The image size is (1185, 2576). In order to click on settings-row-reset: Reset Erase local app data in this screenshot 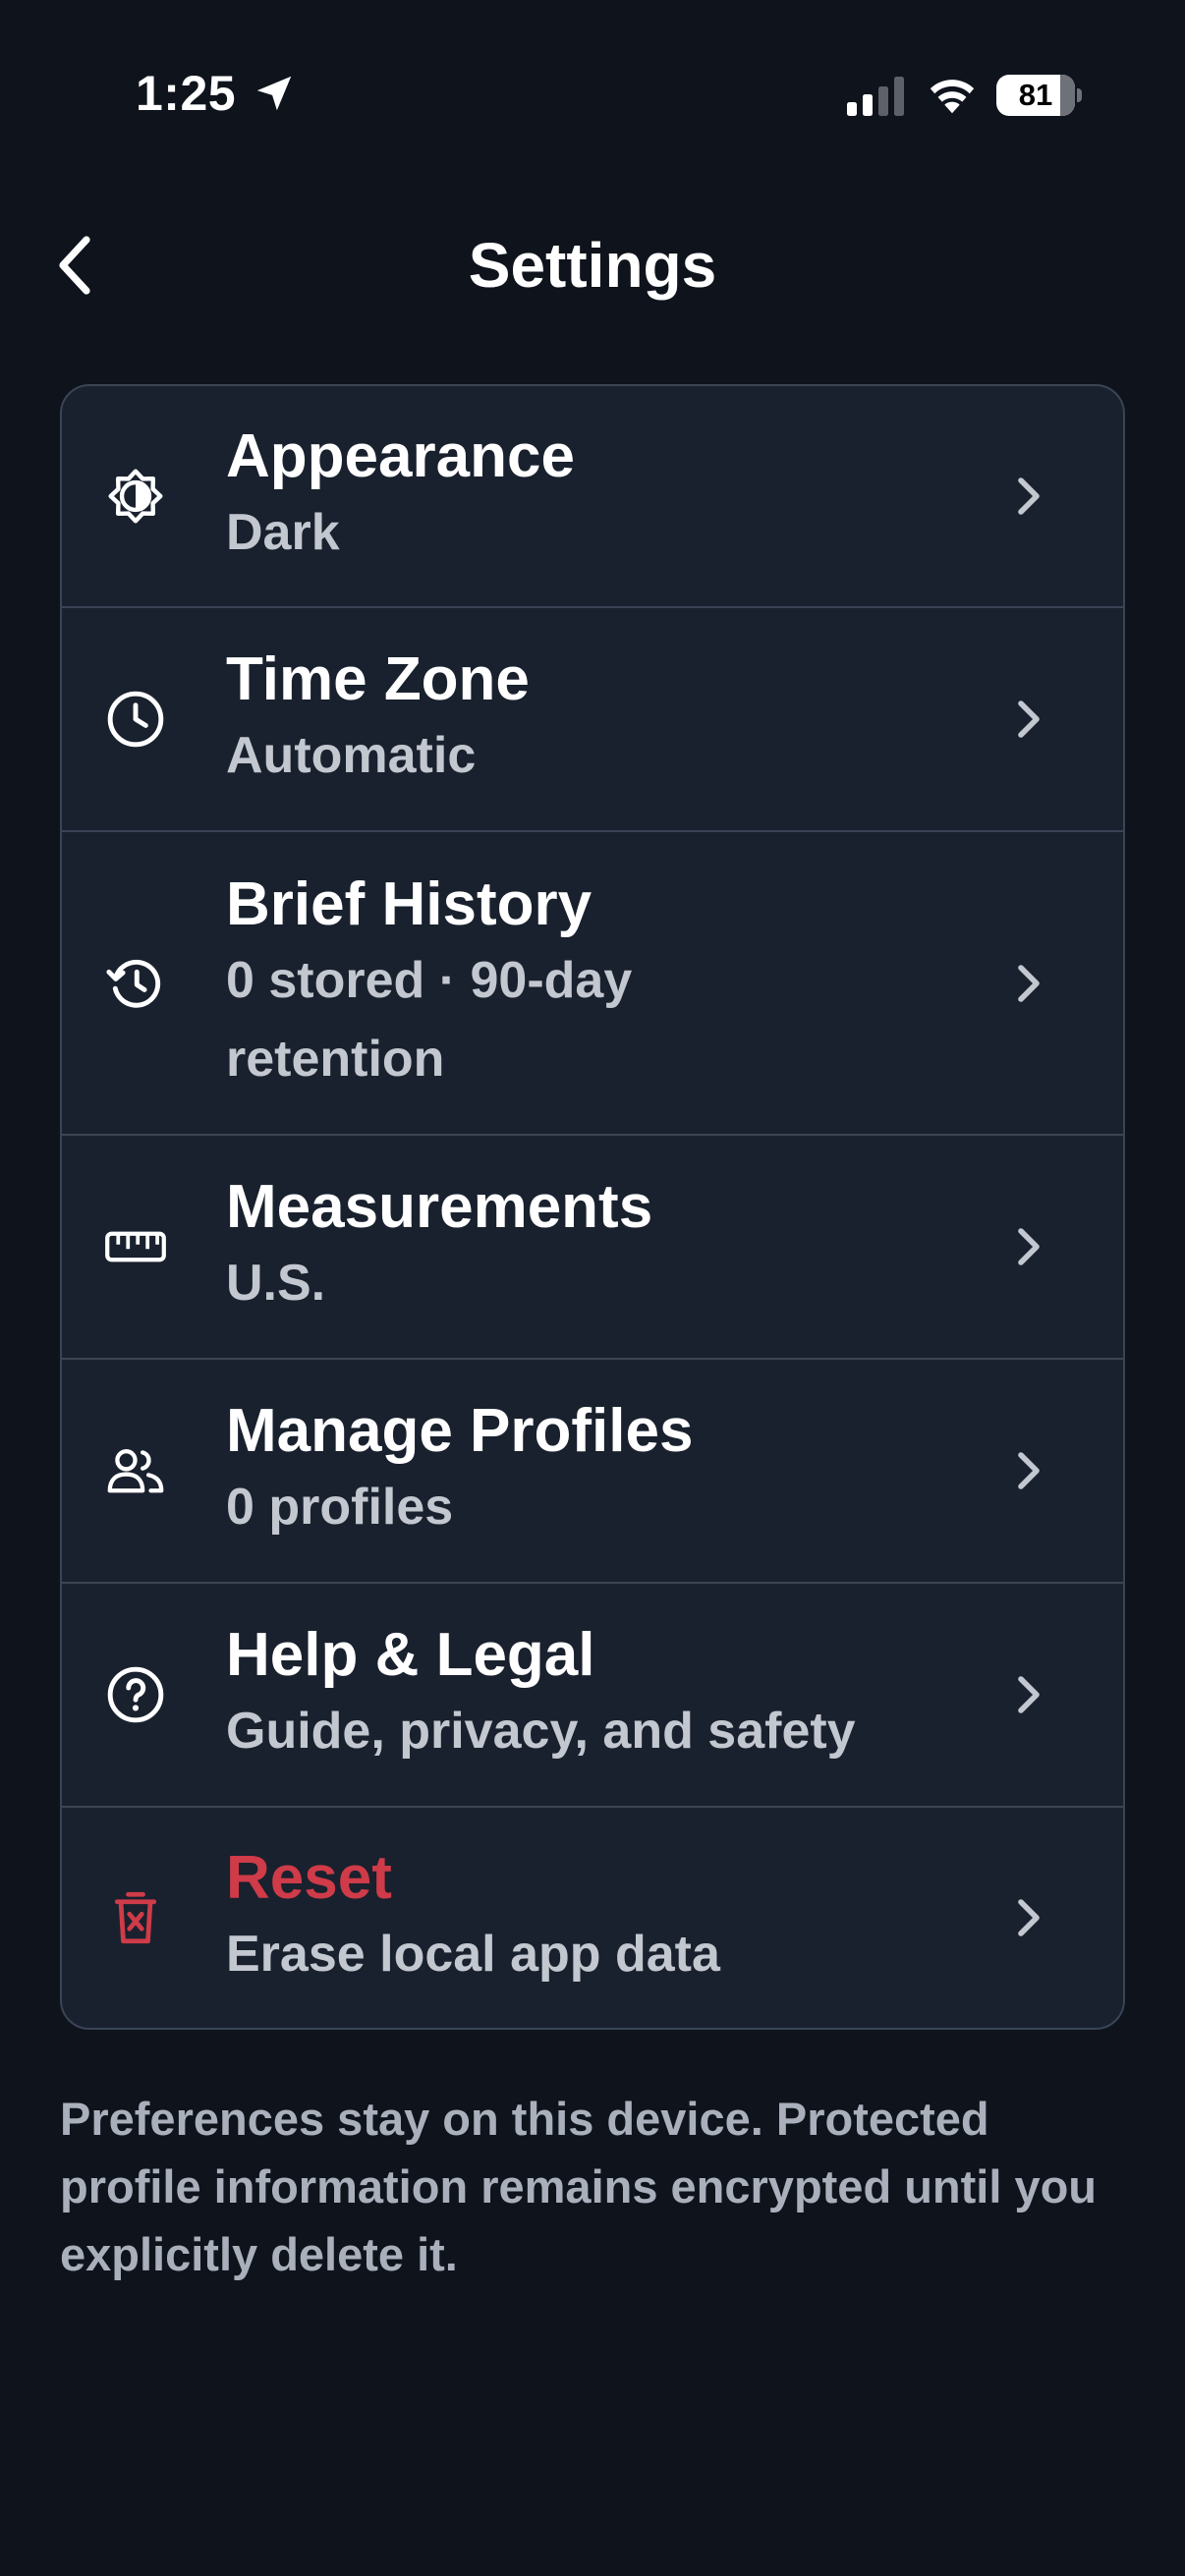, I will do `click(592, 1918)`.